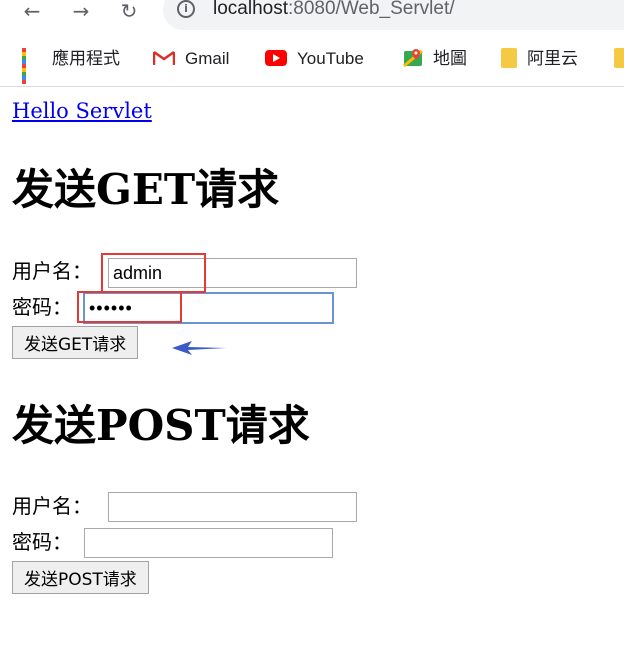 Image resolution: width=624 pixels, height=669 pixels. What do you see at coordinates (86, 58) in the screenshot?
I see `bookmark-label: 應用程式` at bounding box center [86, 58].